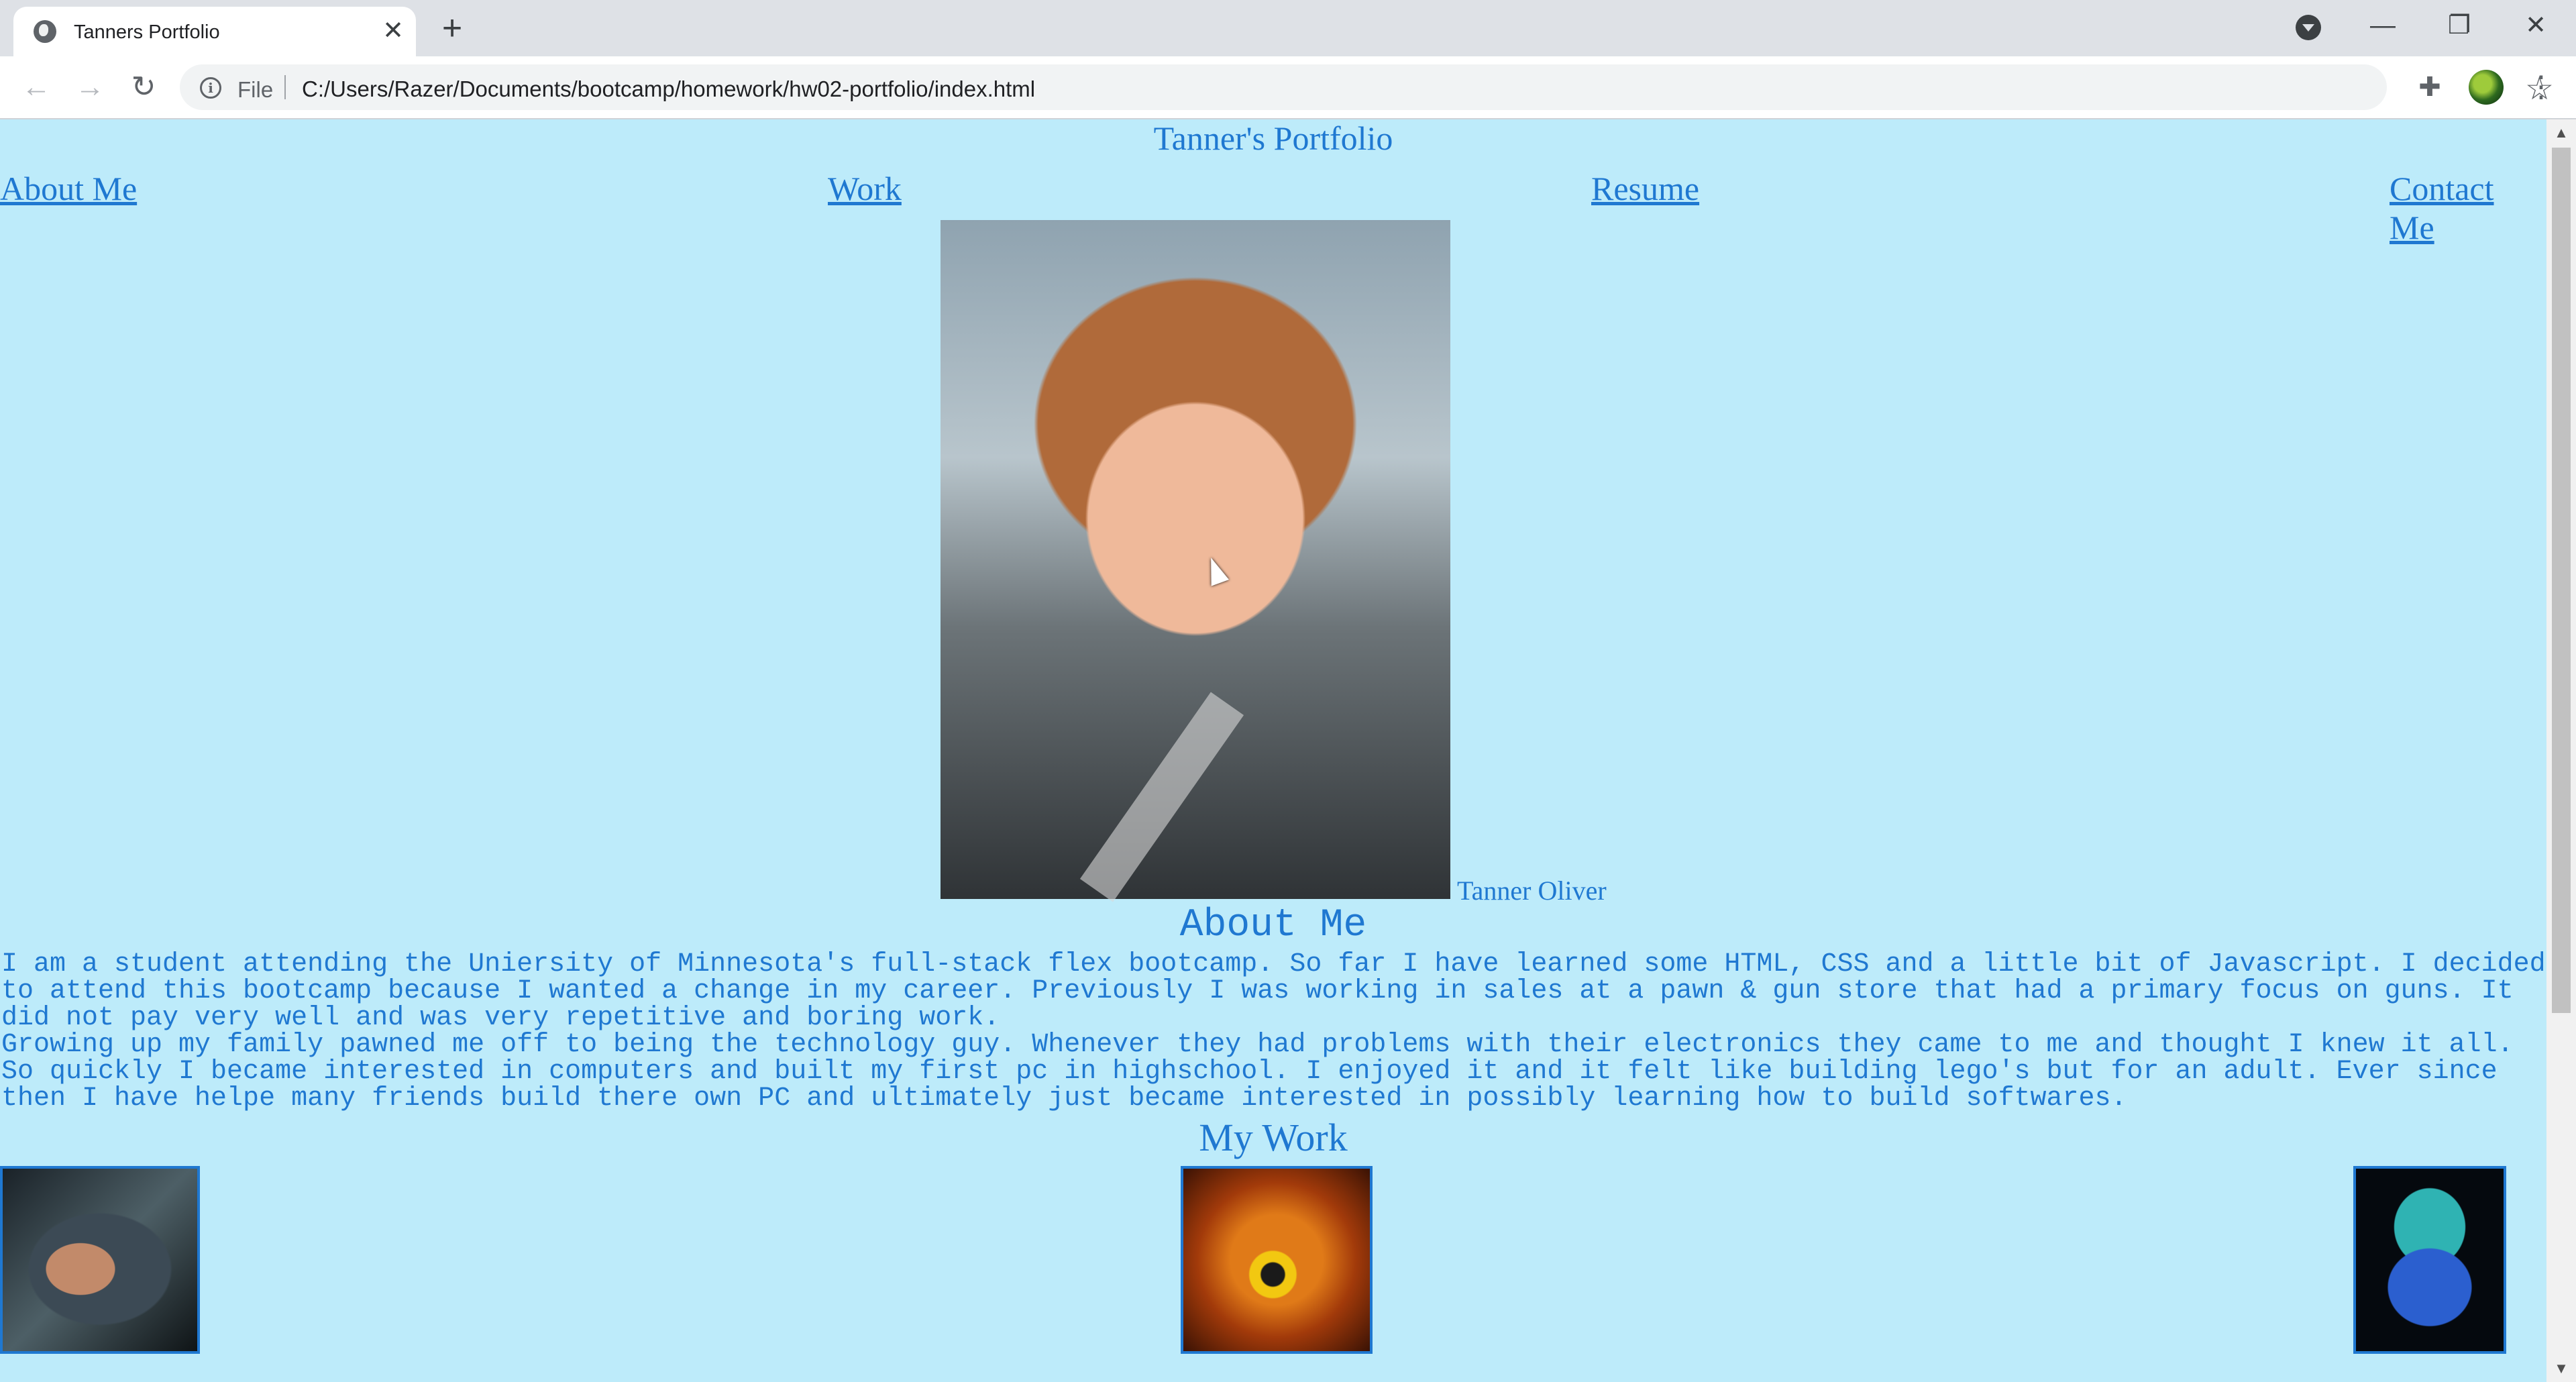 Image resolution: width=2576 pixels, height=1382 pixels. I want to click on scroll-down-arrow-icon: ▼, so click(2561, 1368).